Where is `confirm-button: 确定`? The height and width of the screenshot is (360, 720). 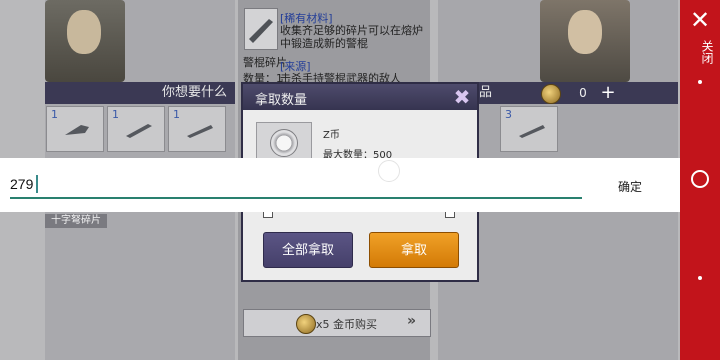 confirm-button: 确定 is located at coordinates (630, 186).